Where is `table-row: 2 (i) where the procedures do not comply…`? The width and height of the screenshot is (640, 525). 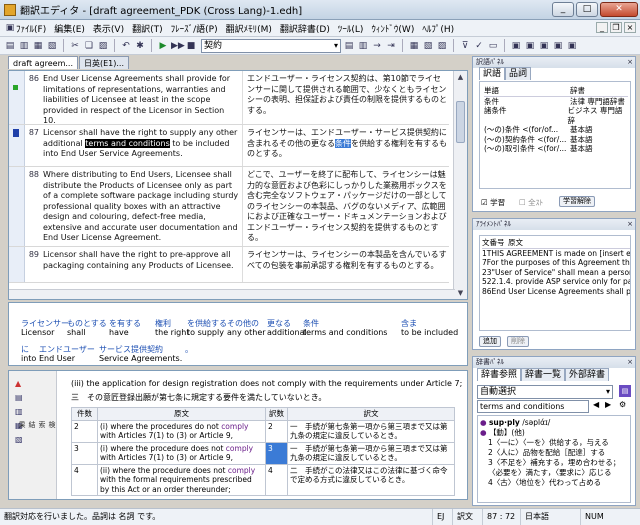
table-row: 2 (i) where the procedures do not comply… is located at coordinates (263, 431).